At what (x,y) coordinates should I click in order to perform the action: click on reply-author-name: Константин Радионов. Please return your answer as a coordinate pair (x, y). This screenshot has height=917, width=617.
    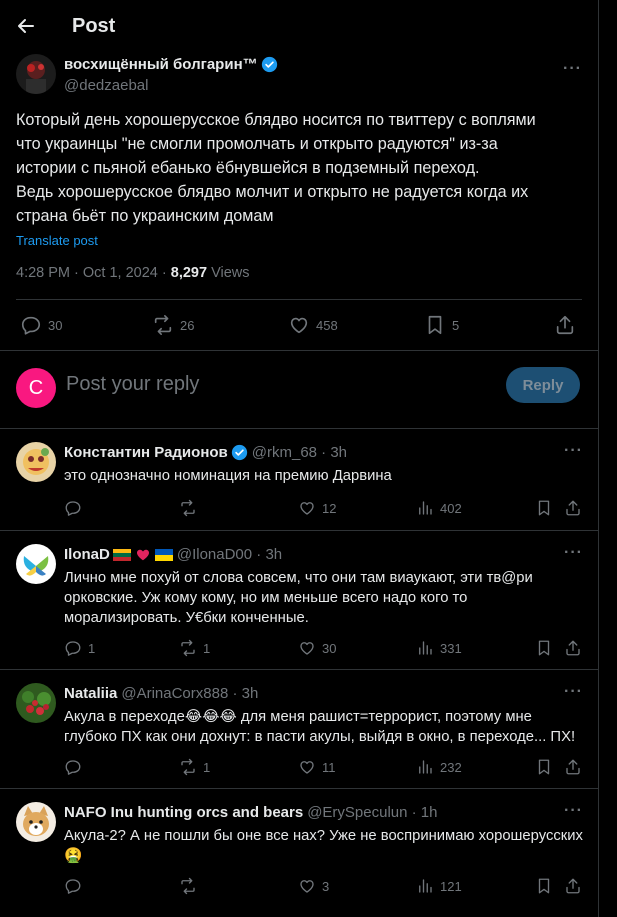
    Looking at the image, I should click on (146, 452).